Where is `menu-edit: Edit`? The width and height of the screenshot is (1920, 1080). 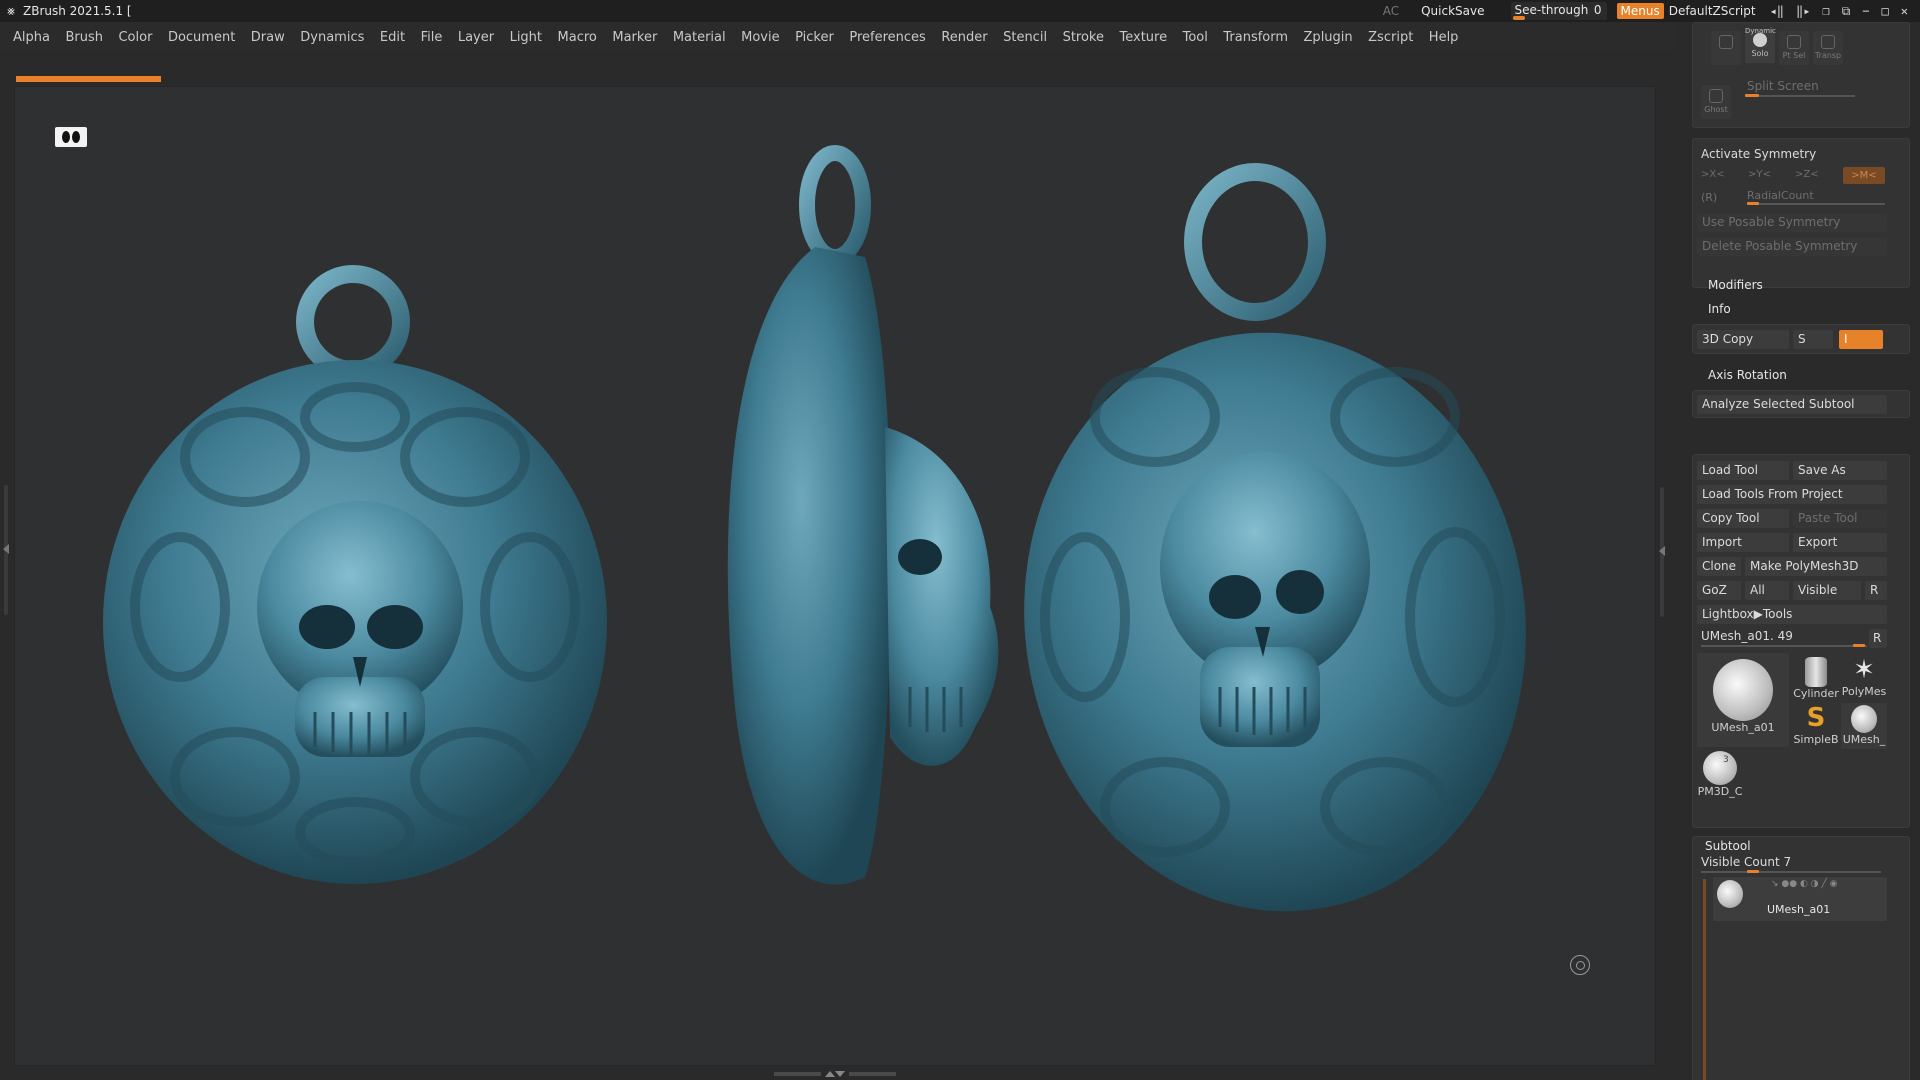
menu-edit: Edit is located at coordinates (392, 37).